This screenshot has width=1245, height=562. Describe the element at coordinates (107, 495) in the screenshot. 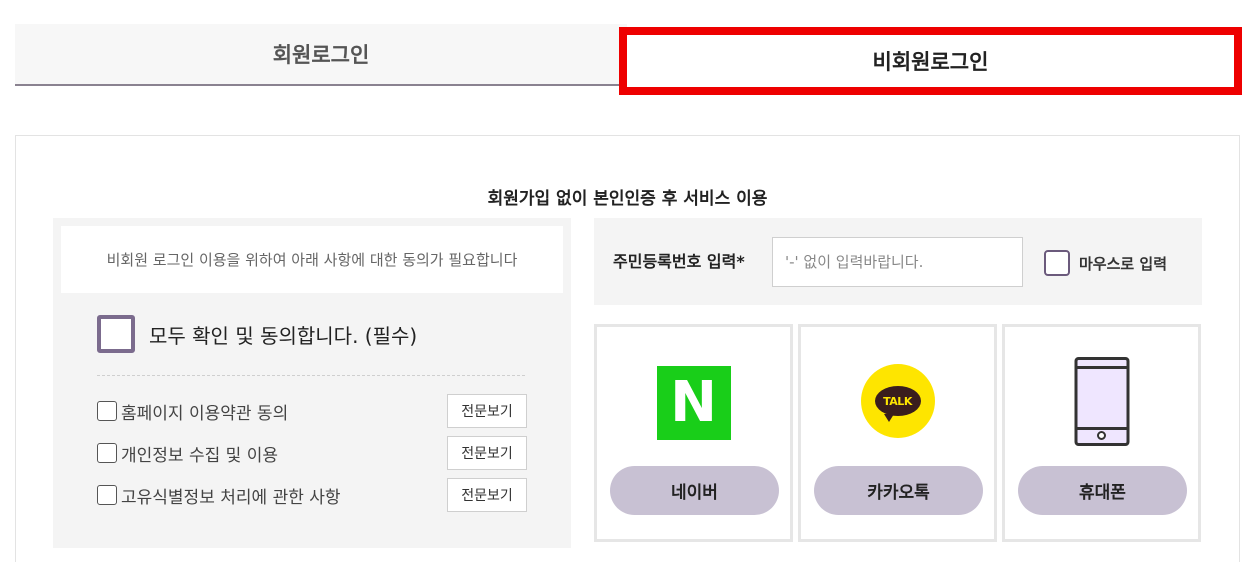

I see `unique-id-checkbox` at that location.